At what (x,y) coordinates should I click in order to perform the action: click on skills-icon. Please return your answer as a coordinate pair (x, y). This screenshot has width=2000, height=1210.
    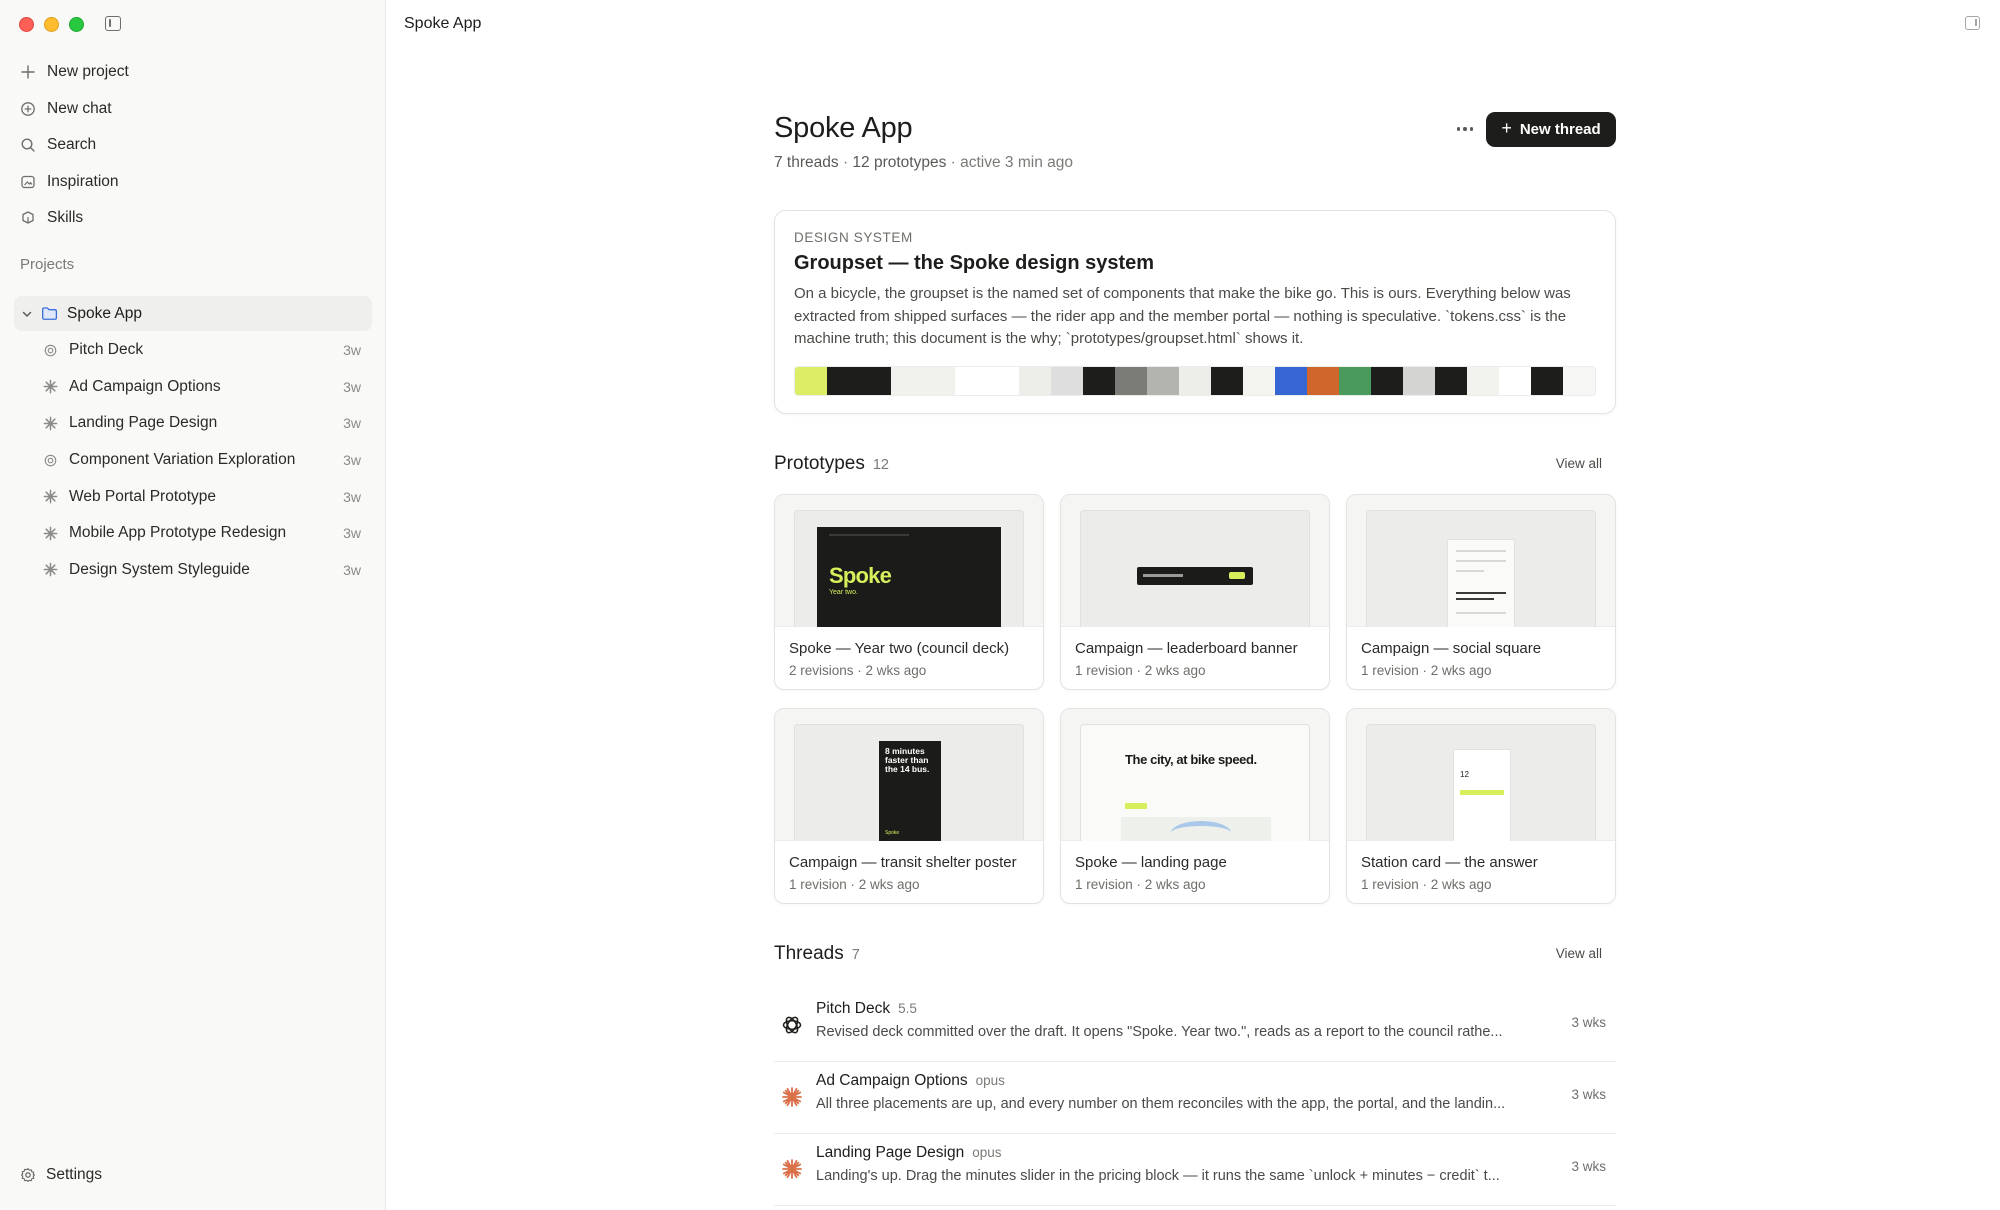
    Looking at the image, I should click on (28, 218).